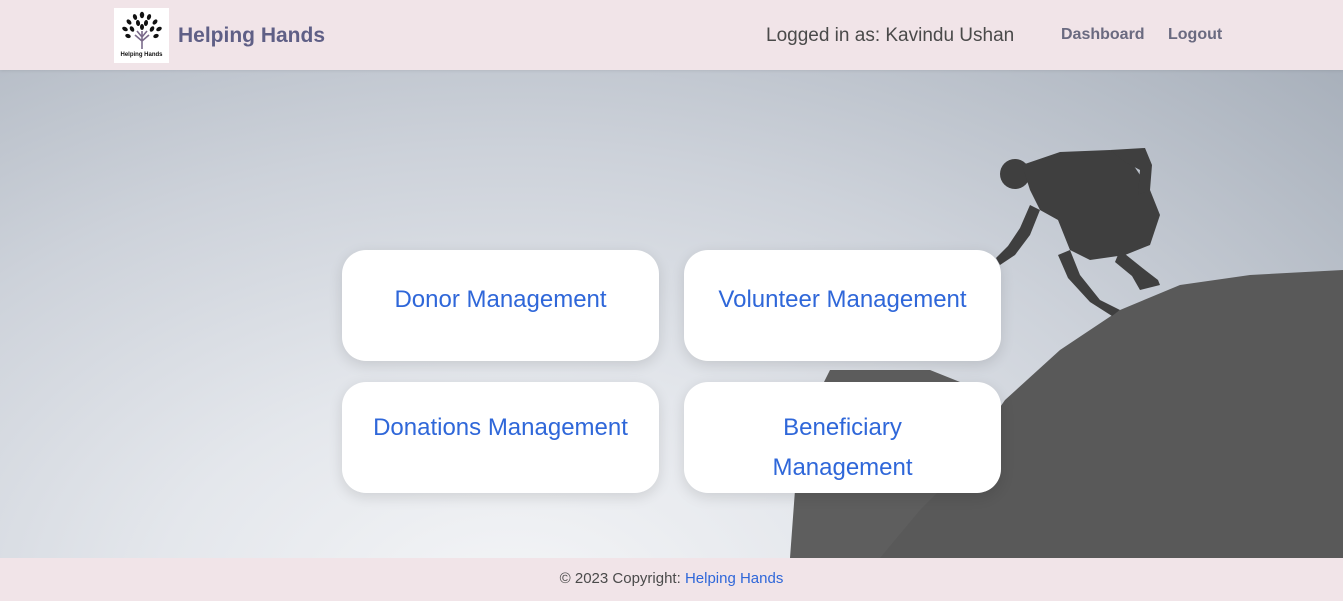 The image size is (1343, 601). I want to click on brand-link: Helping Hands Helping Hands, so click(219, 35).